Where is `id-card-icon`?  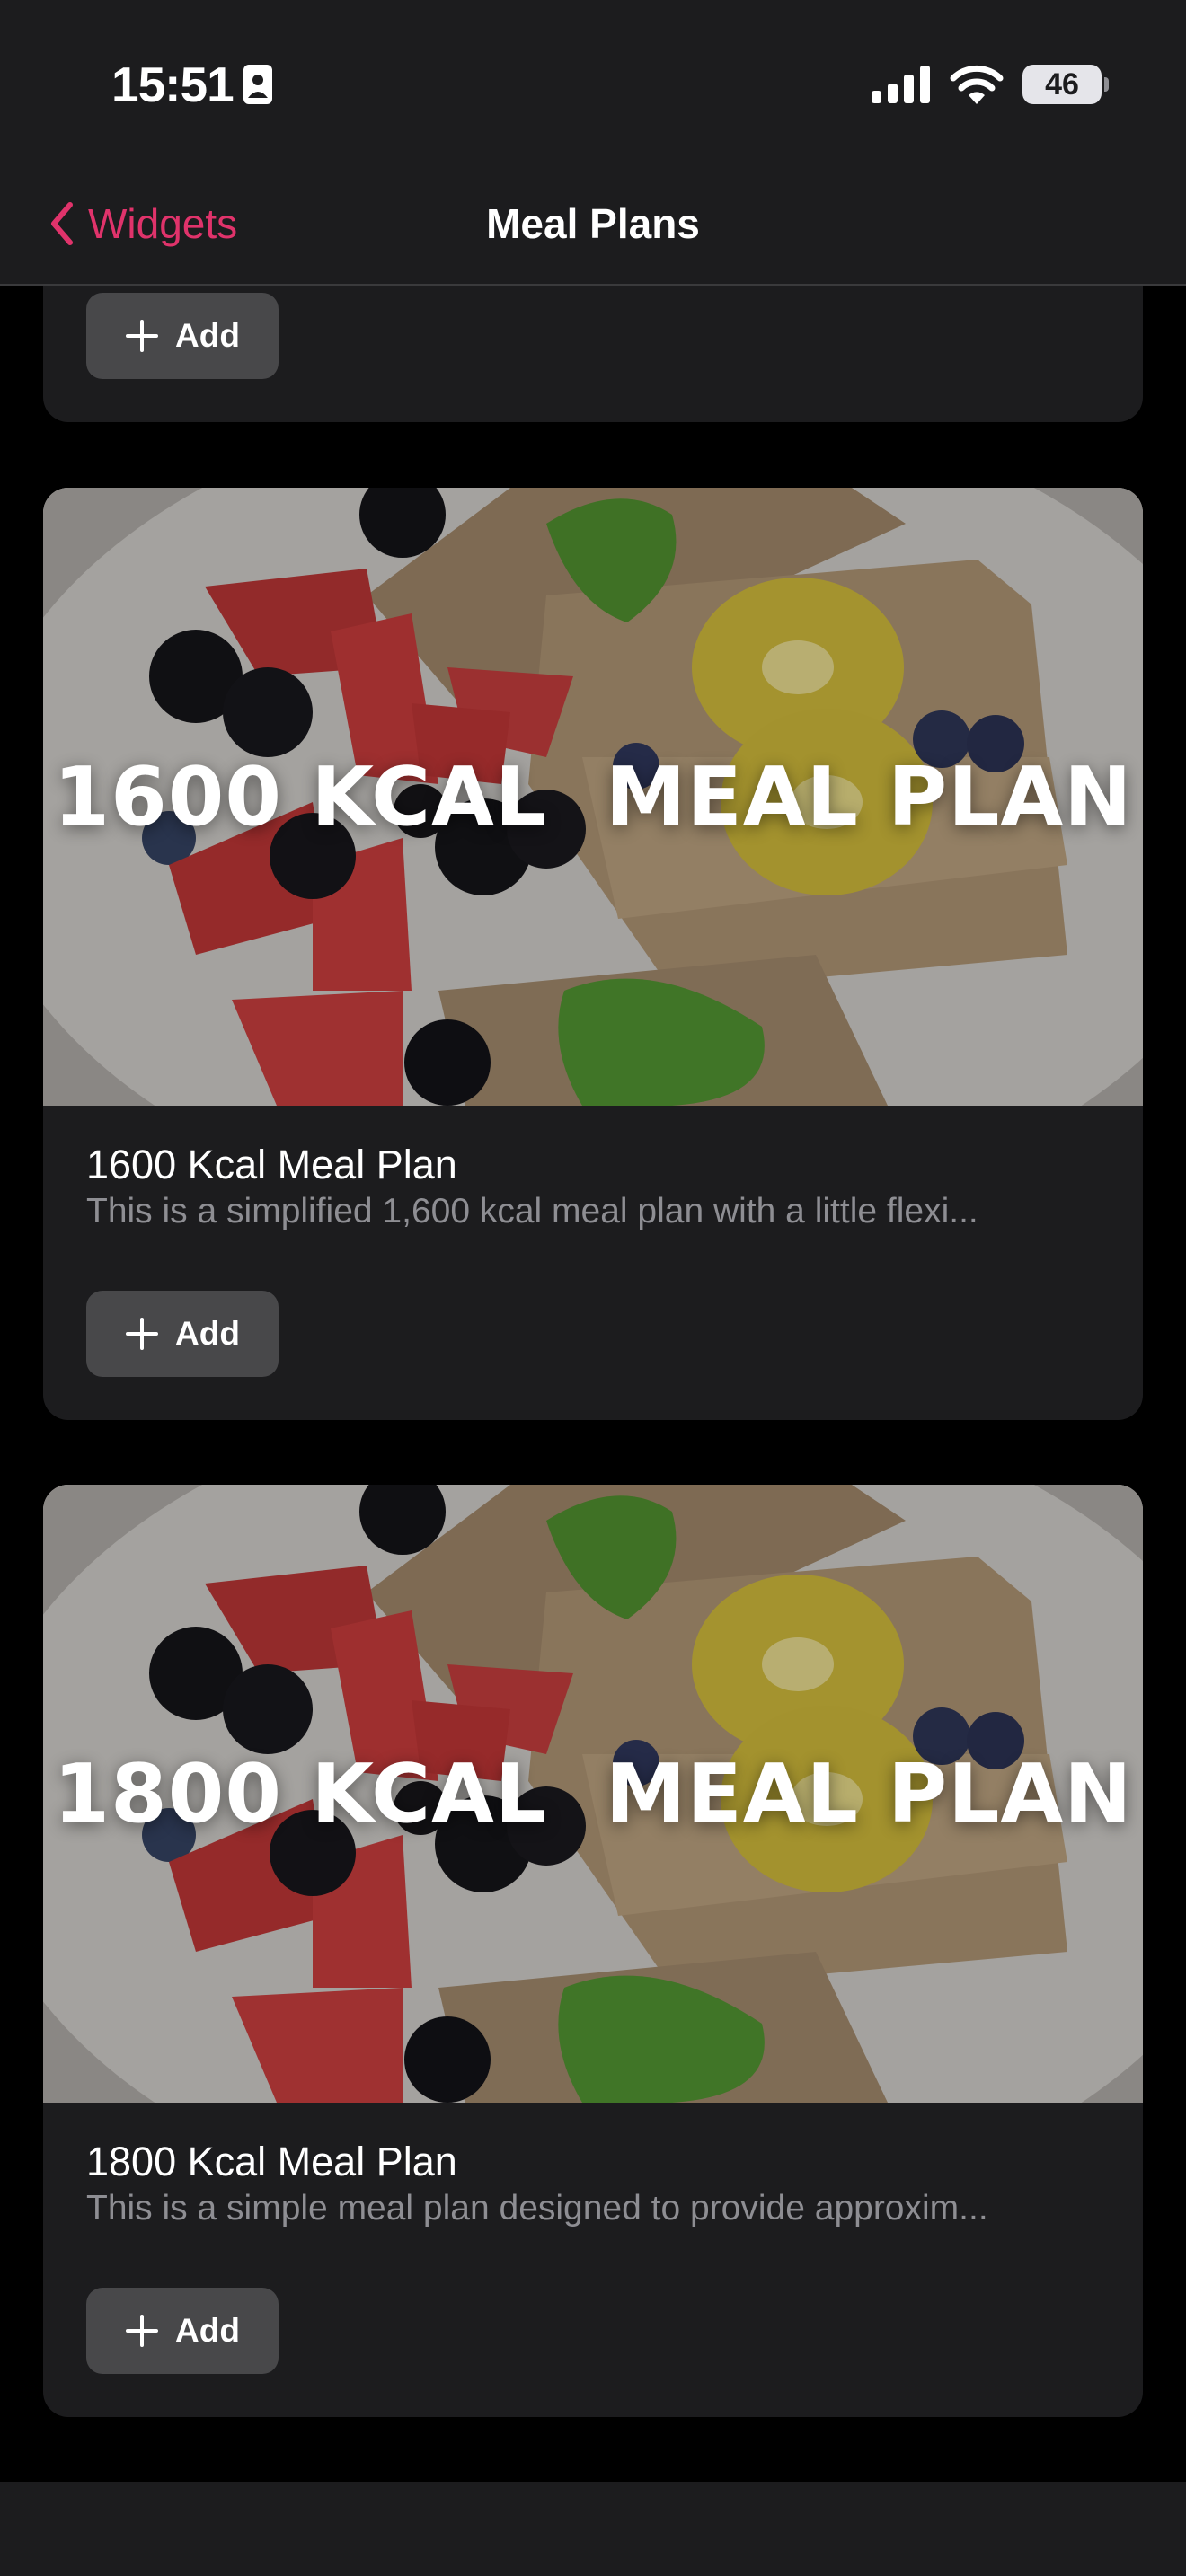
id-card-icon is located at coordinates (257, 84).